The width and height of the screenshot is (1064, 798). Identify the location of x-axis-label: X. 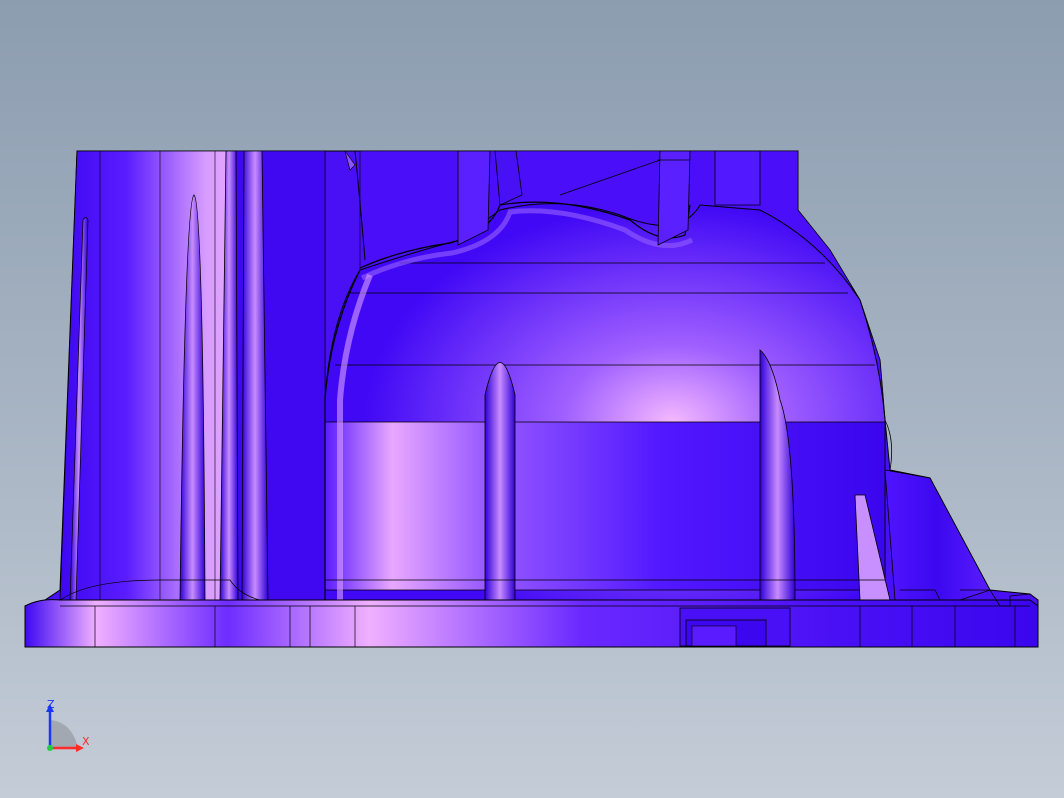
(86, 741).